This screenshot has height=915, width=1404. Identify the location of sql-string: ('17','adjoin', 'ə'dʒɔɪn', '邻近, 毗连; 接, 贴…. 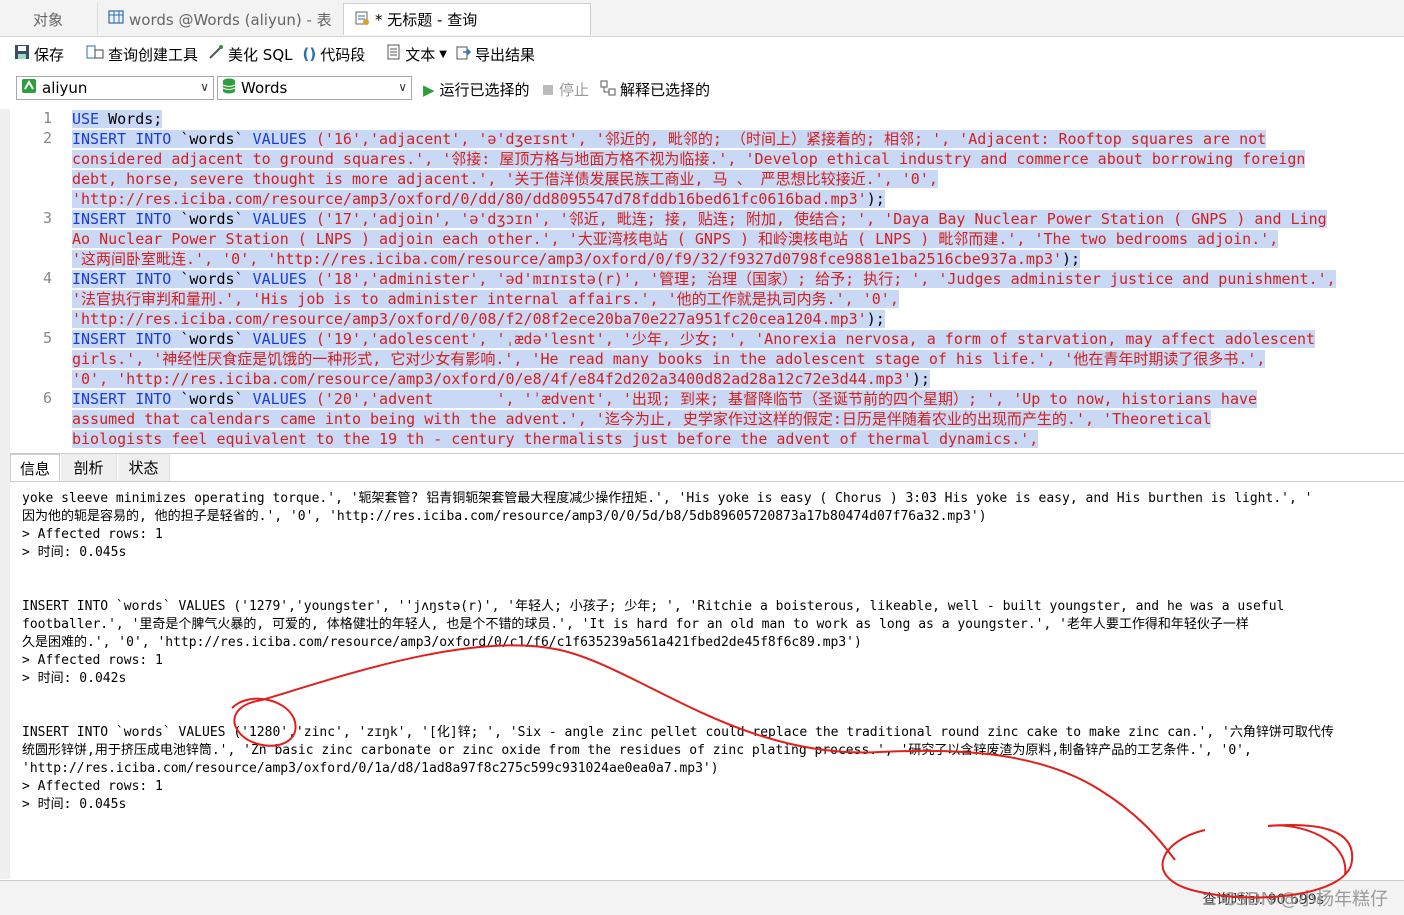
(821, 219).